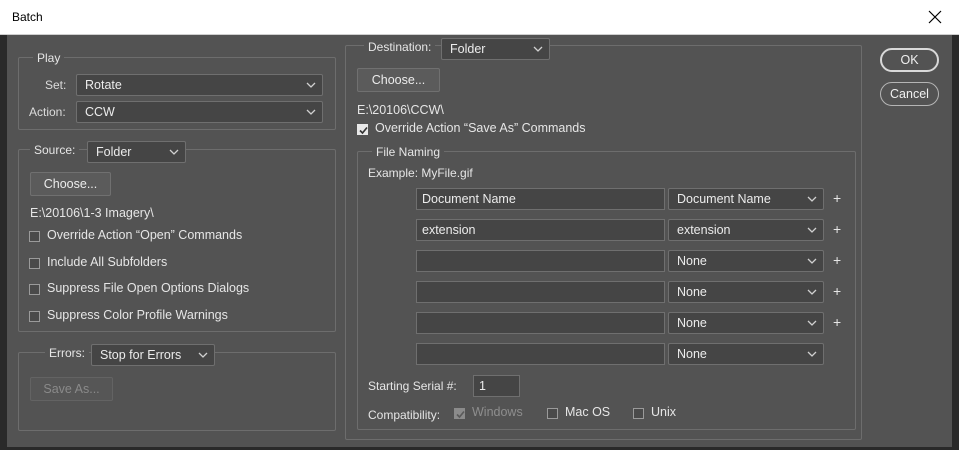 This screenshot has height=450, width=959. Describe the element at coordinates (479, 17) in the screenshot. I see `title-bar: Batch` at that location.